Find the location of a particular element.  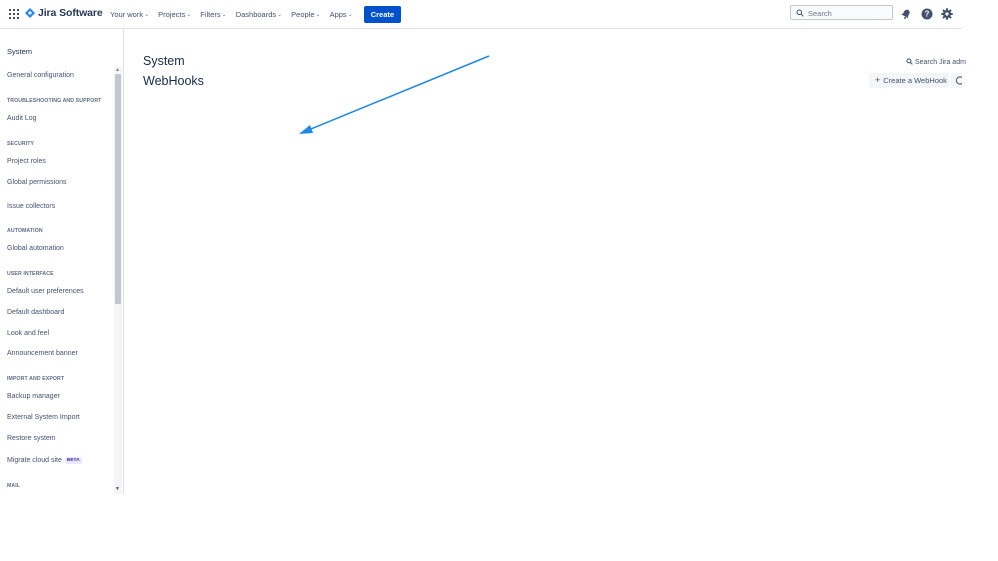

create-webhook-button: + Create a WebHook is located at coordinates (909, 80).